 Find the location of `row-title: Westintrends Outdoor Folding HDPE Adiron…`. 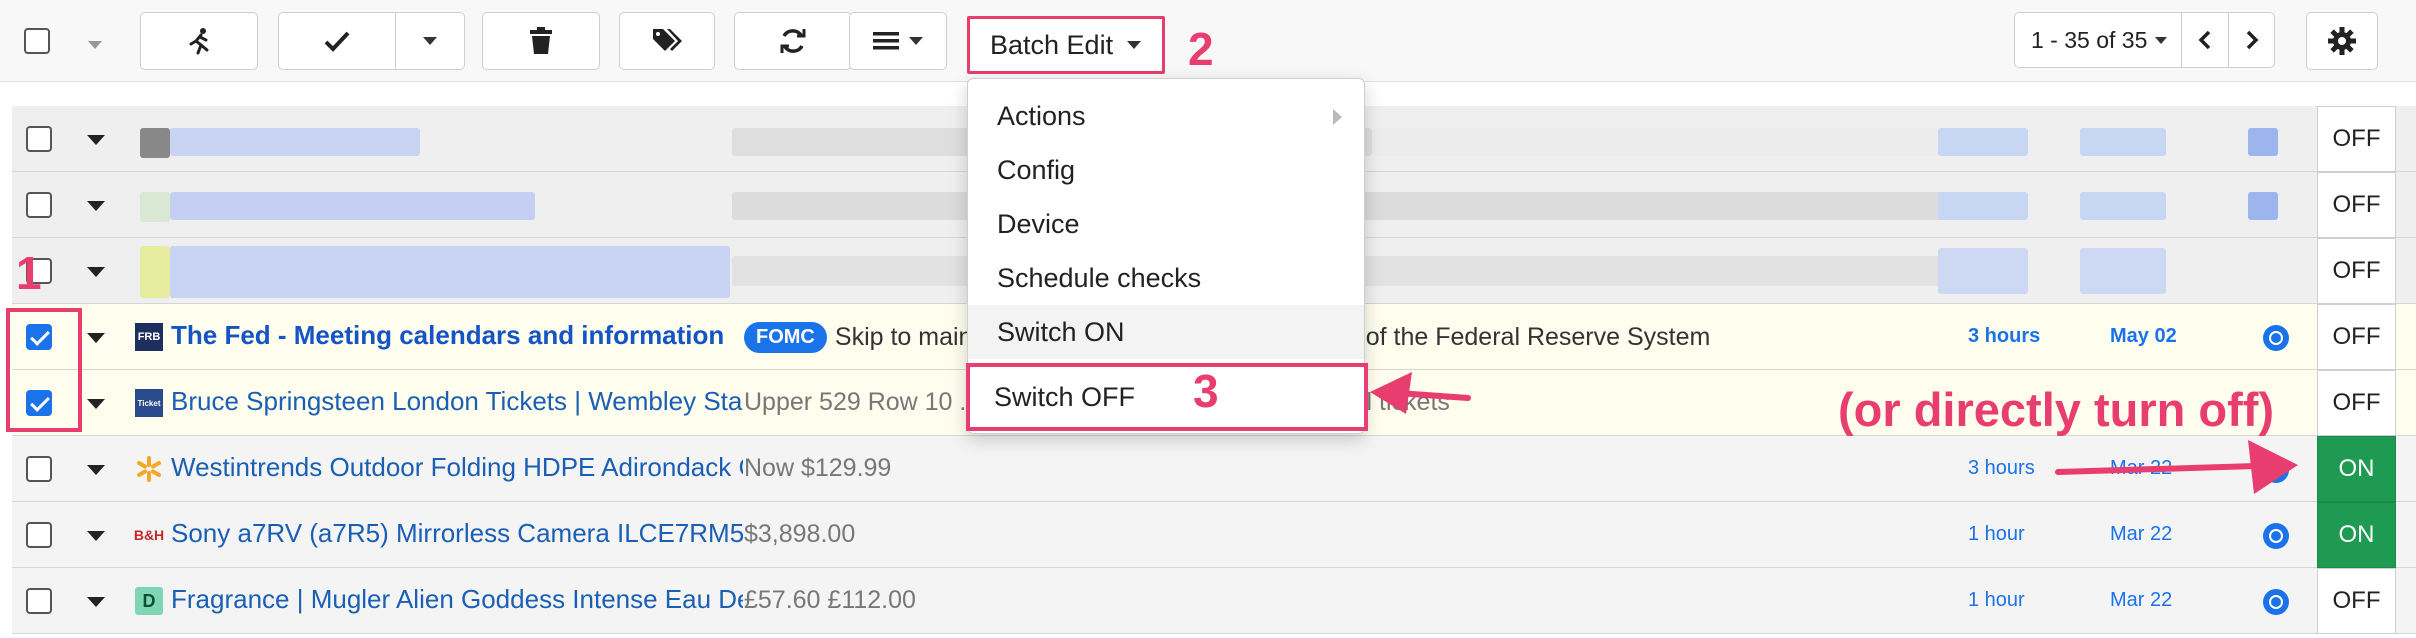

row-title: Westintrends Outdoor Folding HDPE Adiron… is located at coordinates (457, 467).